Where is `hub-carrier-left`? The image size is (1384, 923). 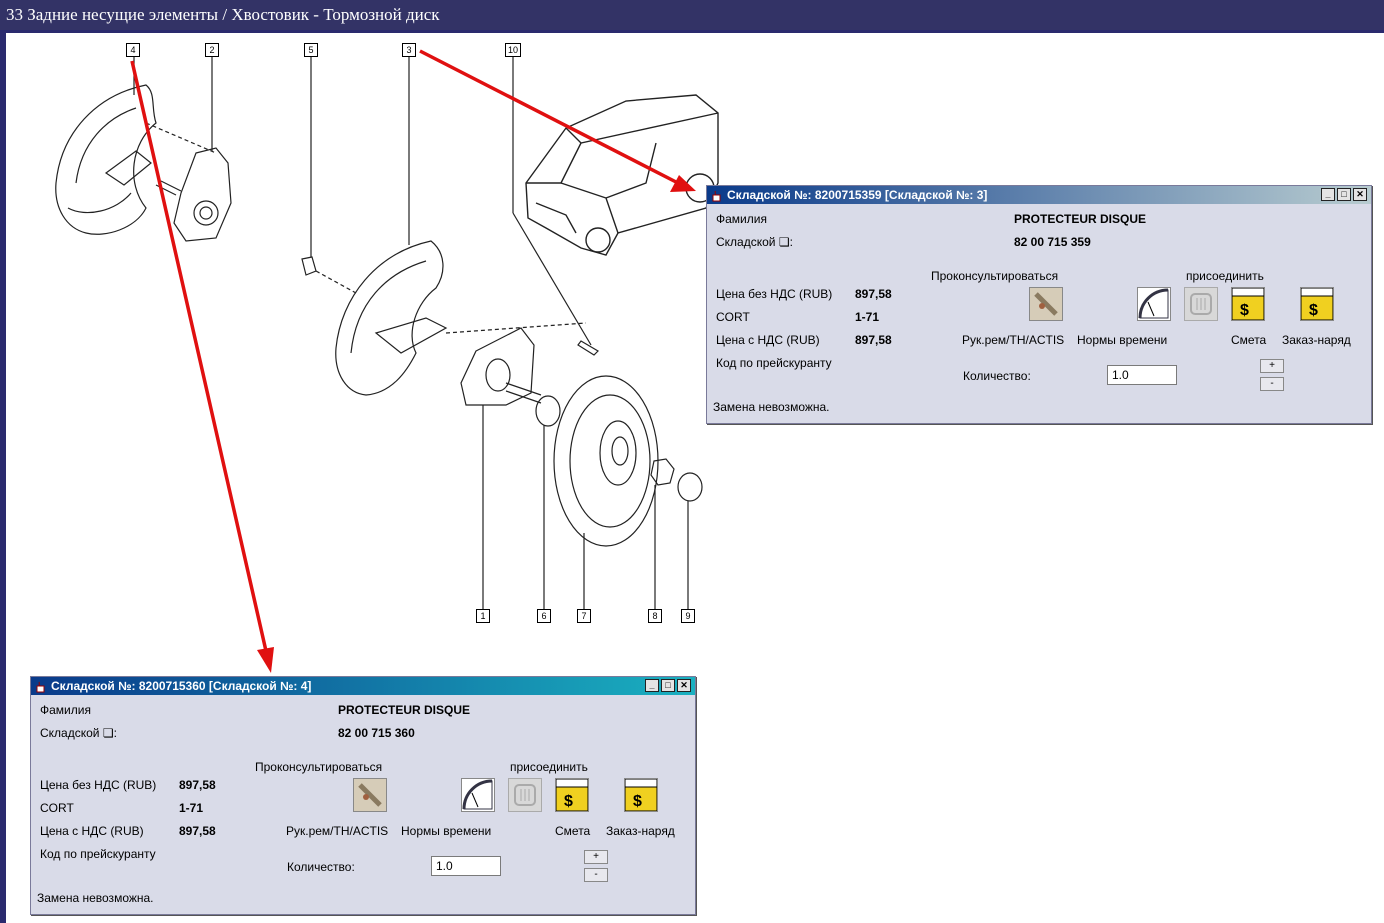
hub-carrier-left is located at coordinates (202, 194).